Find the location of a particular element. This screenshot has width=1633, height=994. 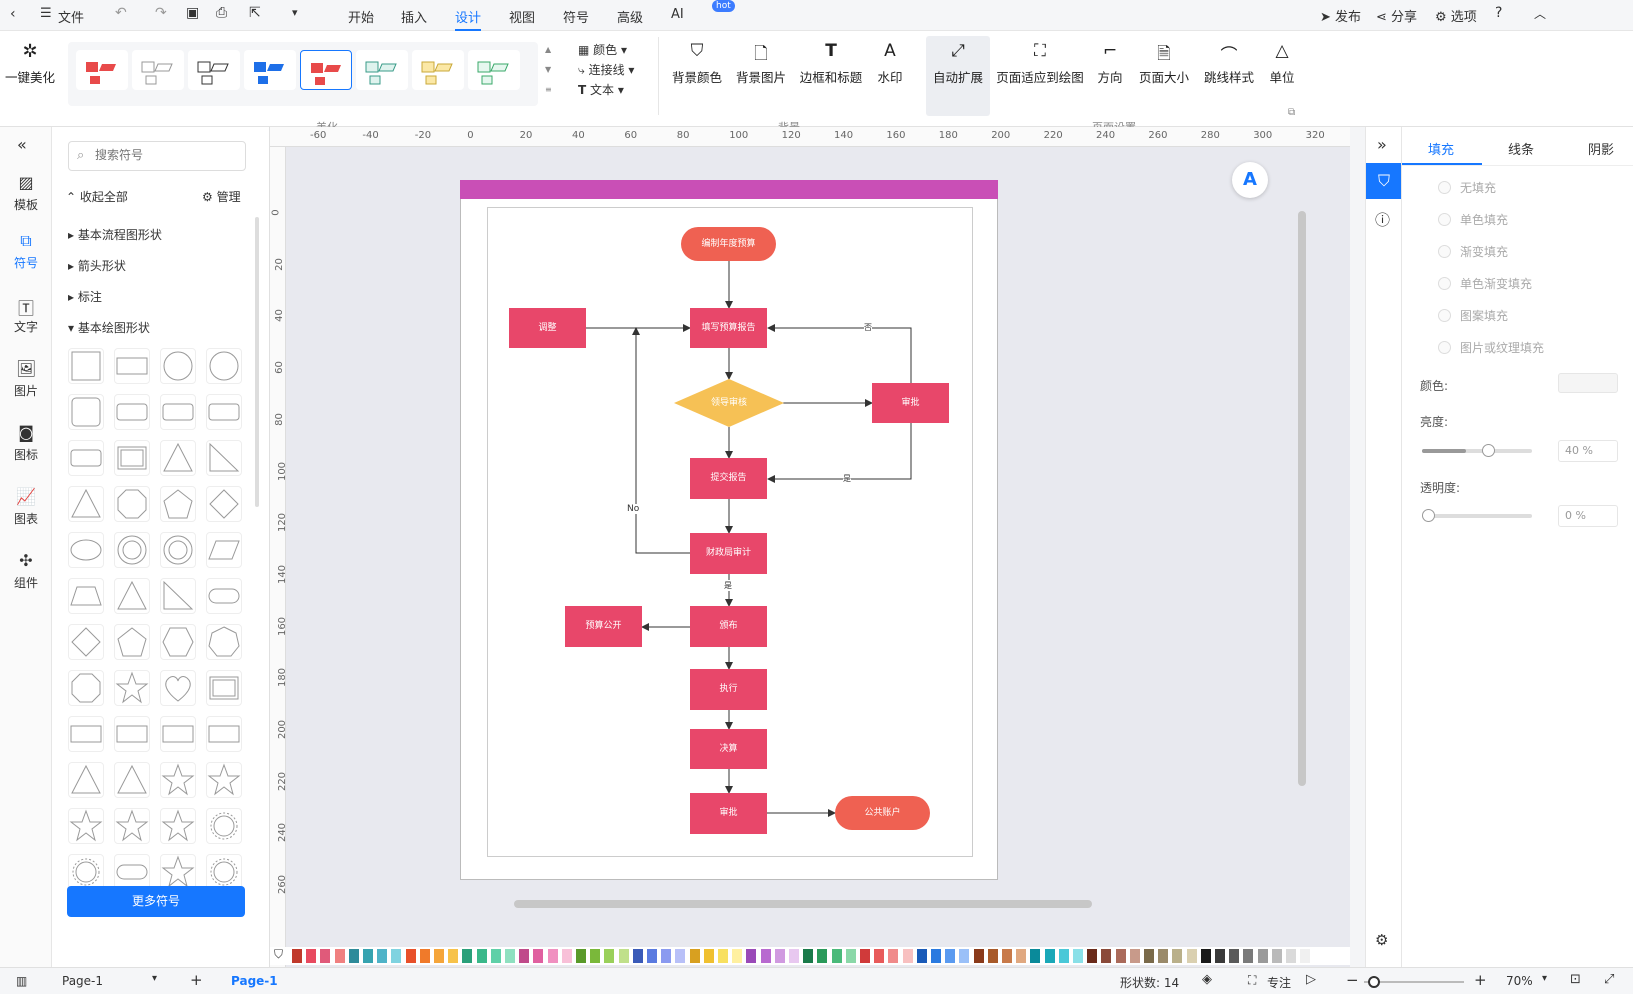

fill-dropper-icon: ⛉ is located at coordinates (278, 954).